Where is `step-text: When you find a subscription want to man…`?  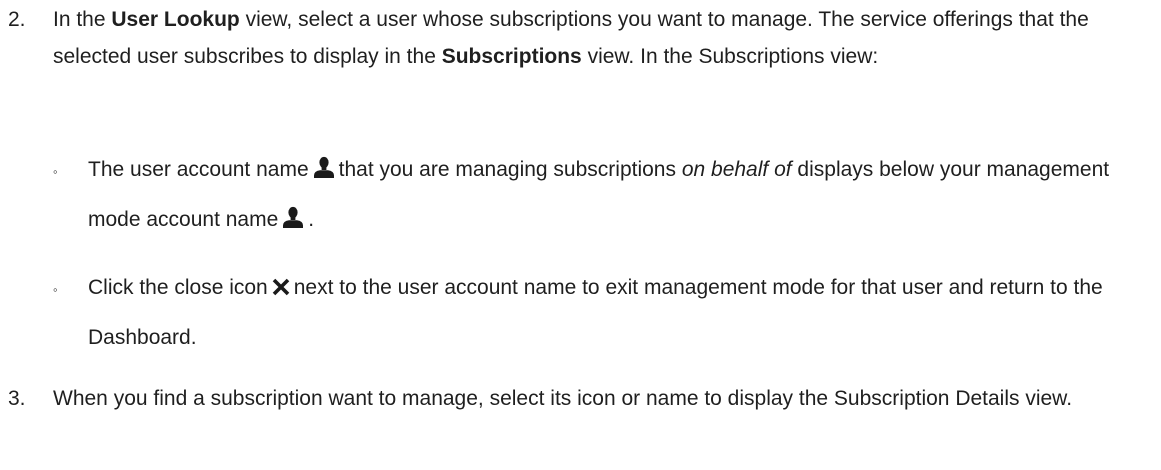
step-text: When you find a subscription want to man… is located at coordinates (583, 398).